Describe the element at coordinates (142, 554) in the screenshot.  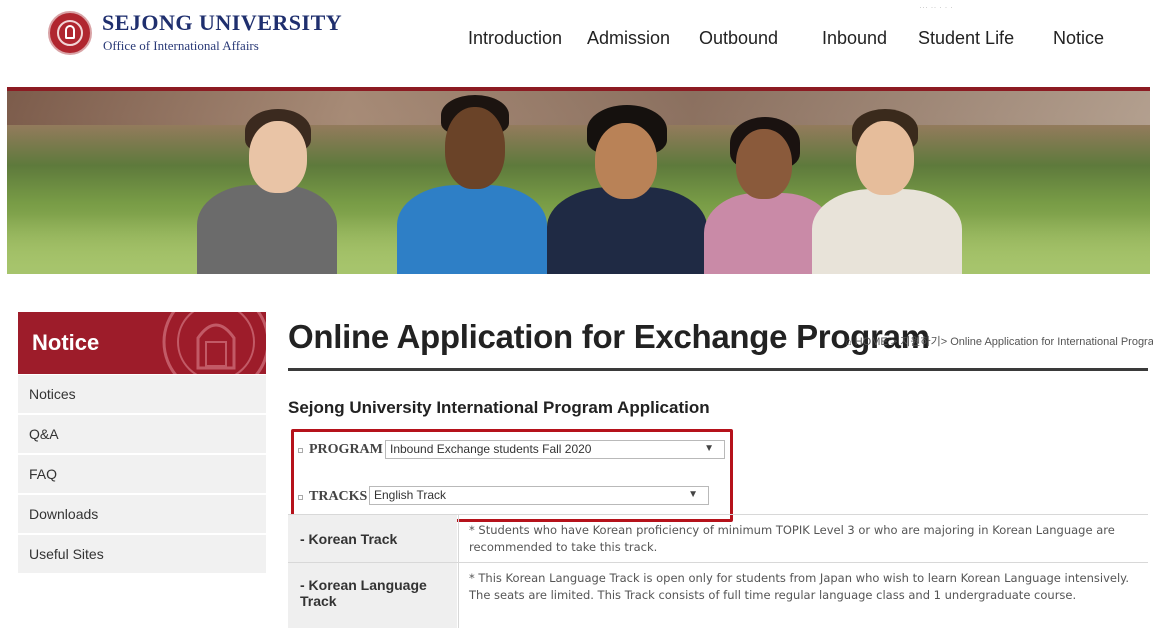
I see `sidebar-item-useful-sites: Useful Sites` at that location.